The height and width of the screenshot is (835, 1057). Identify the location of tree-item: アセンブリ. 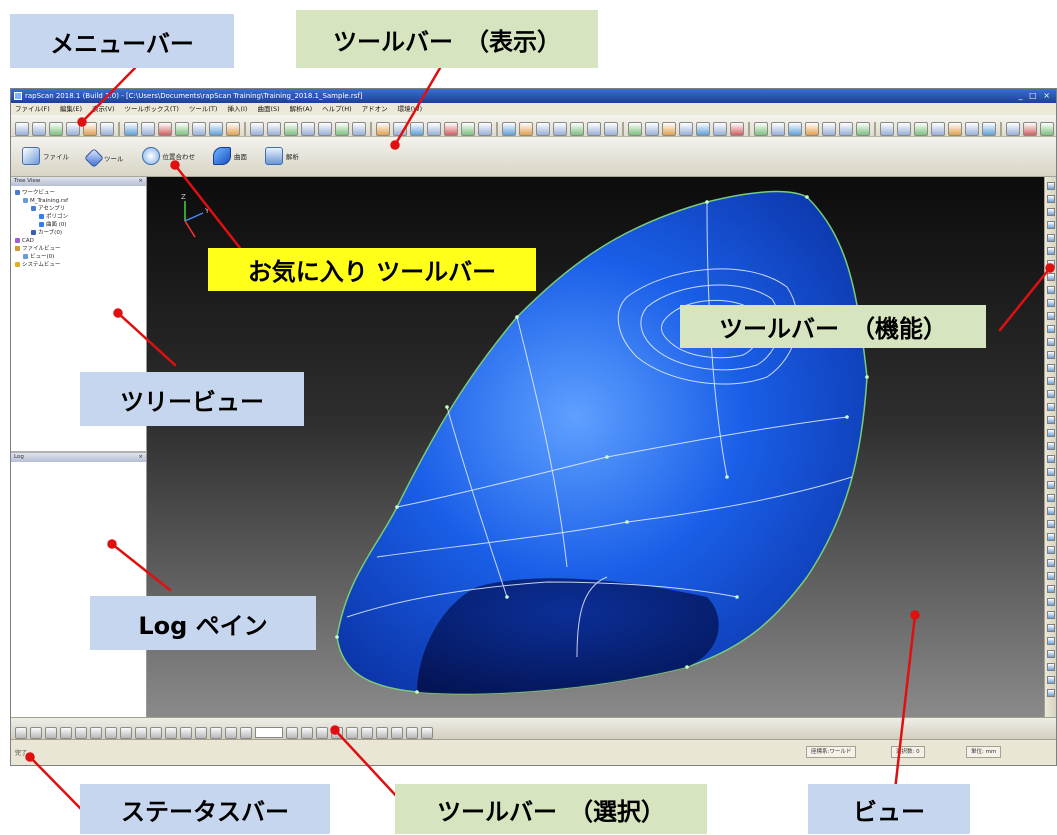
(78, 209).